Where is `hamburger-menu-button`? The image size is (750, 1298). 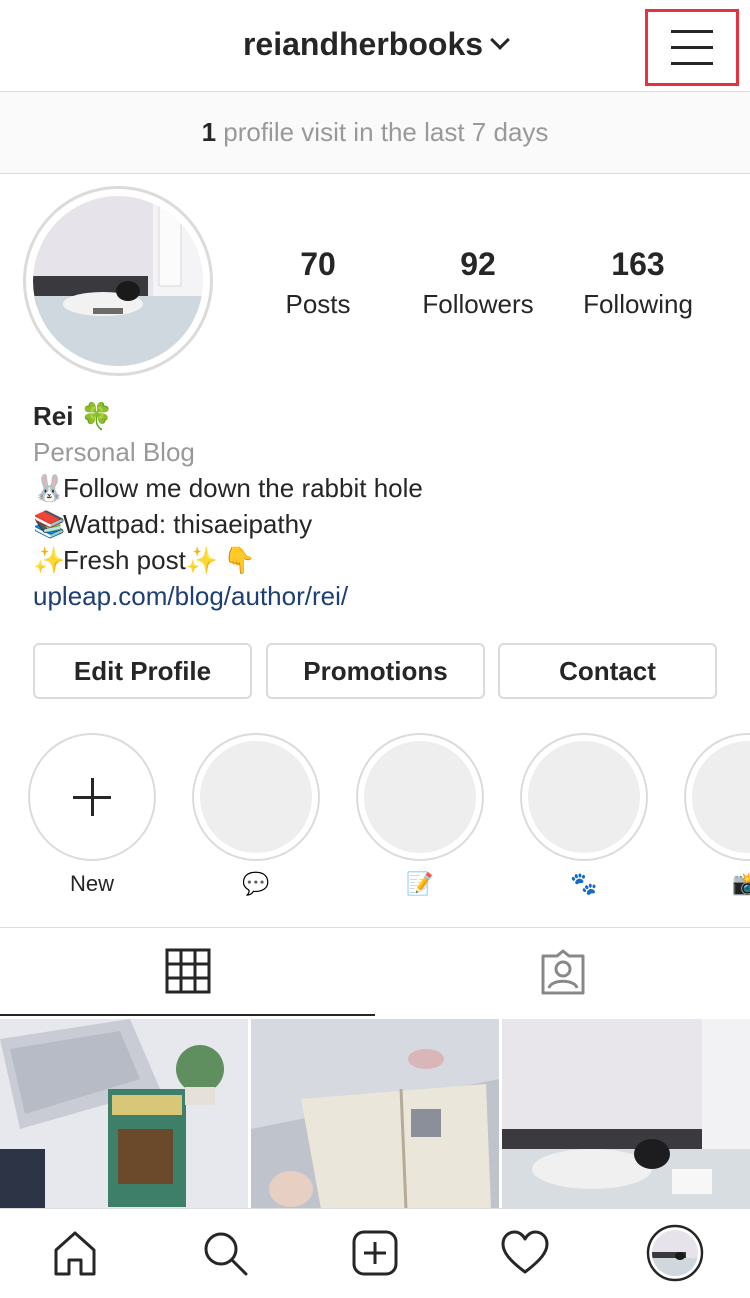
hamburger-menu-button is located at coordinates (692, 47).